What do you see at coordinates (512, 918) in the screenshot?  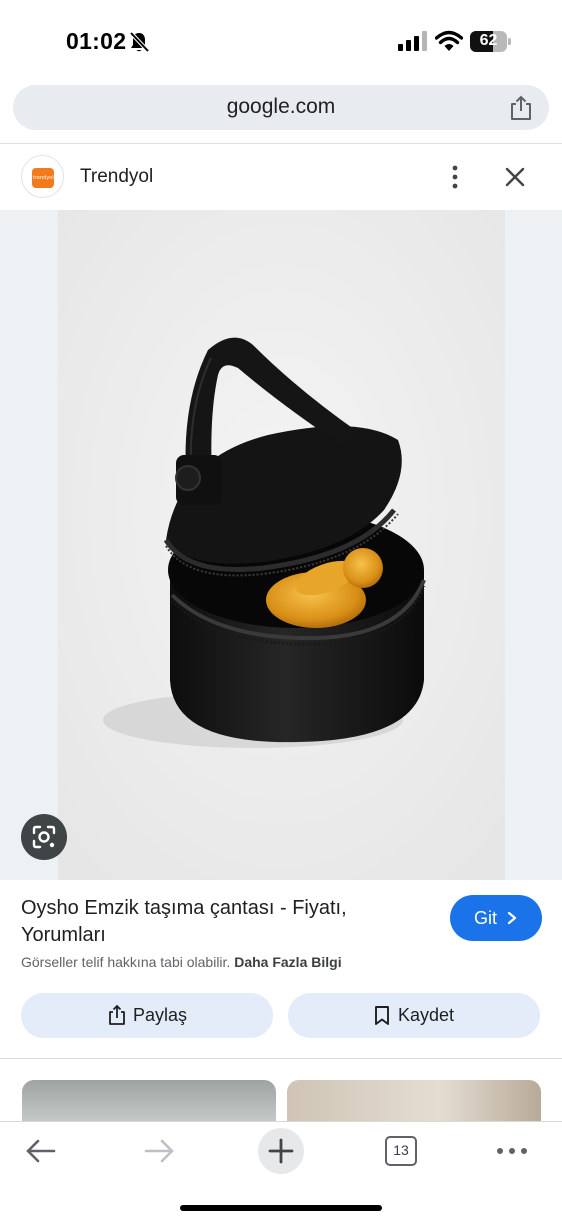 I see `chevron-right-icon` at bounding box center [512, 918].